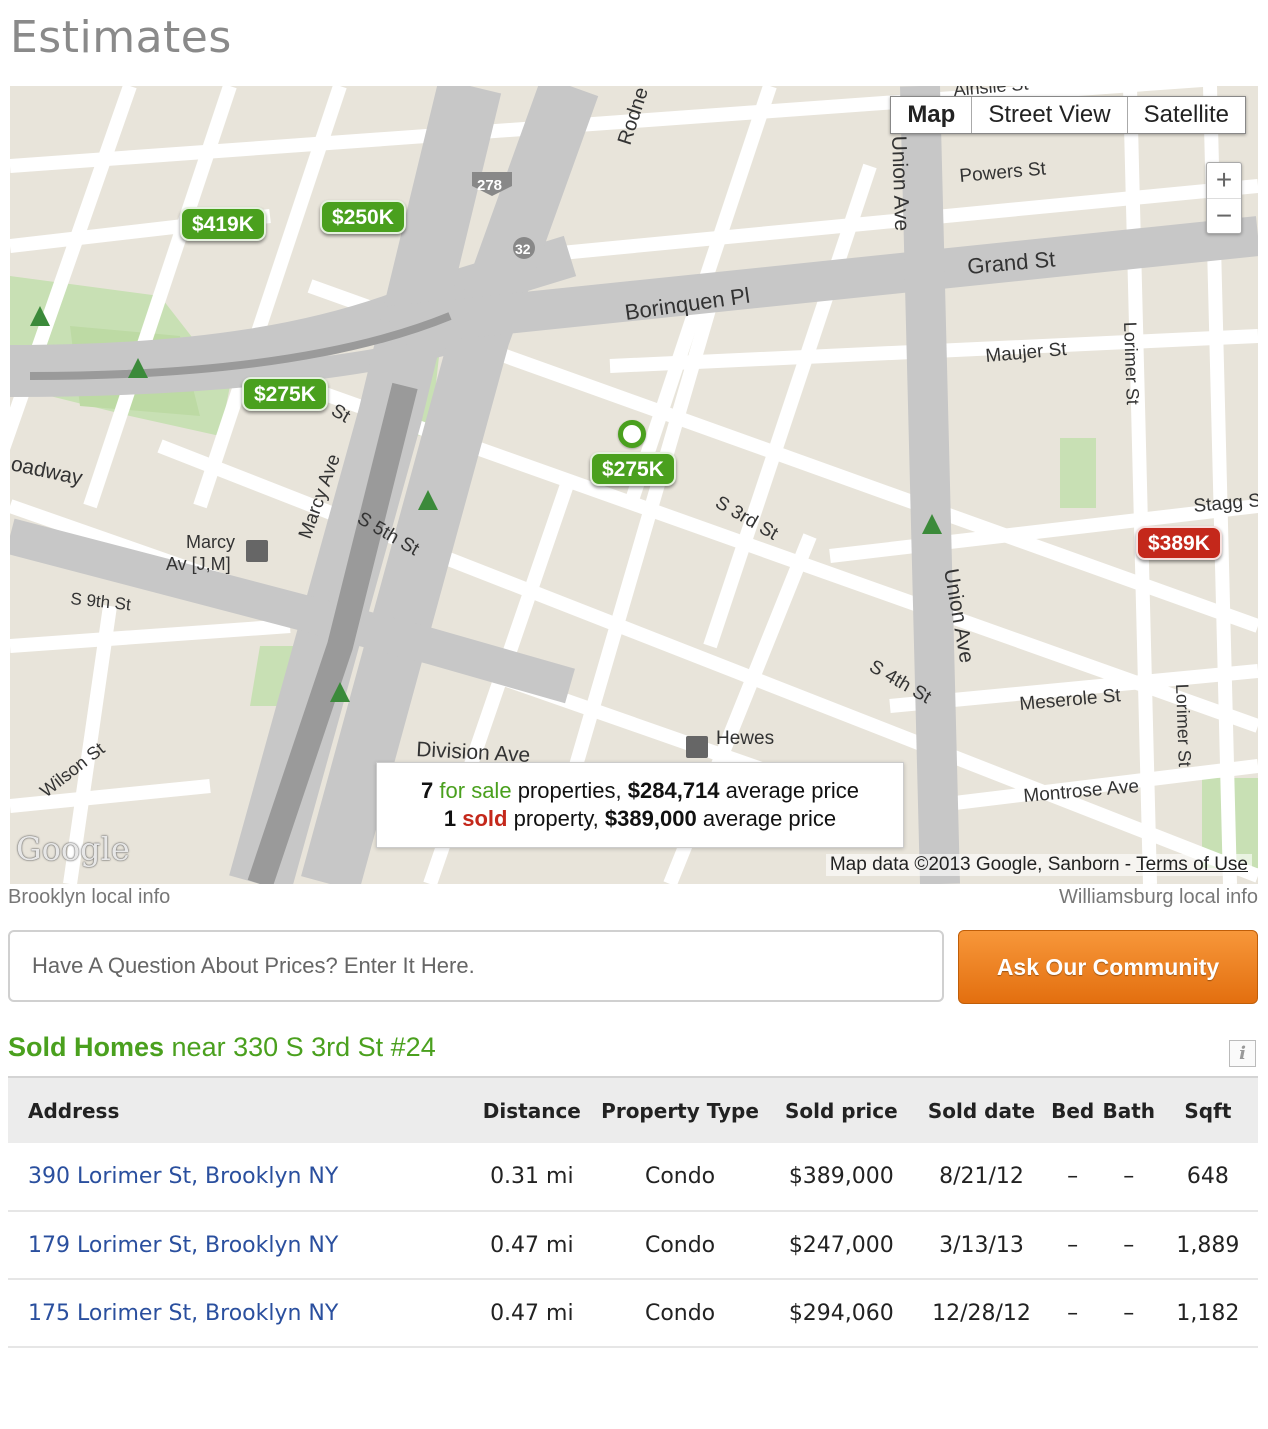 This screenshot has height=1429, width=1268. I want to click on for-sale-average-price: $284,714, so click(673, 790).